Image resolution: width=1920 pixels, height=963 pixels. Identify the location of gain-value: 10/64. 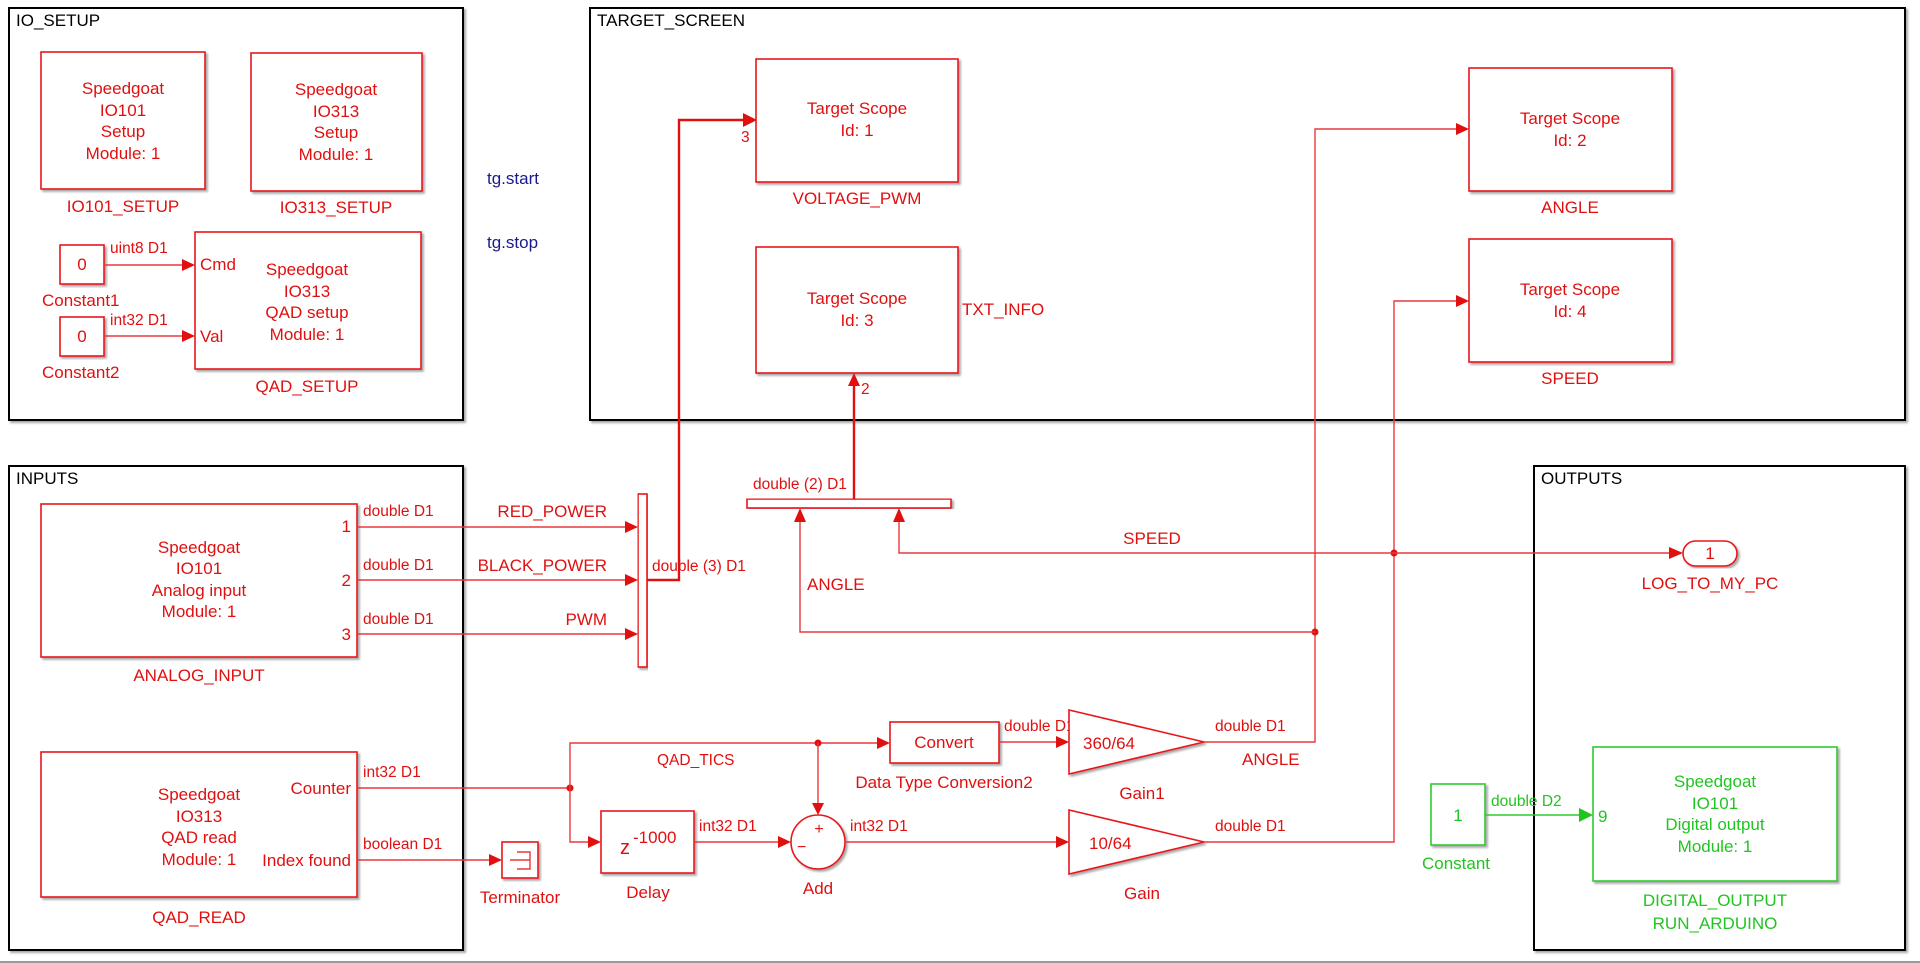
(1110, 843).